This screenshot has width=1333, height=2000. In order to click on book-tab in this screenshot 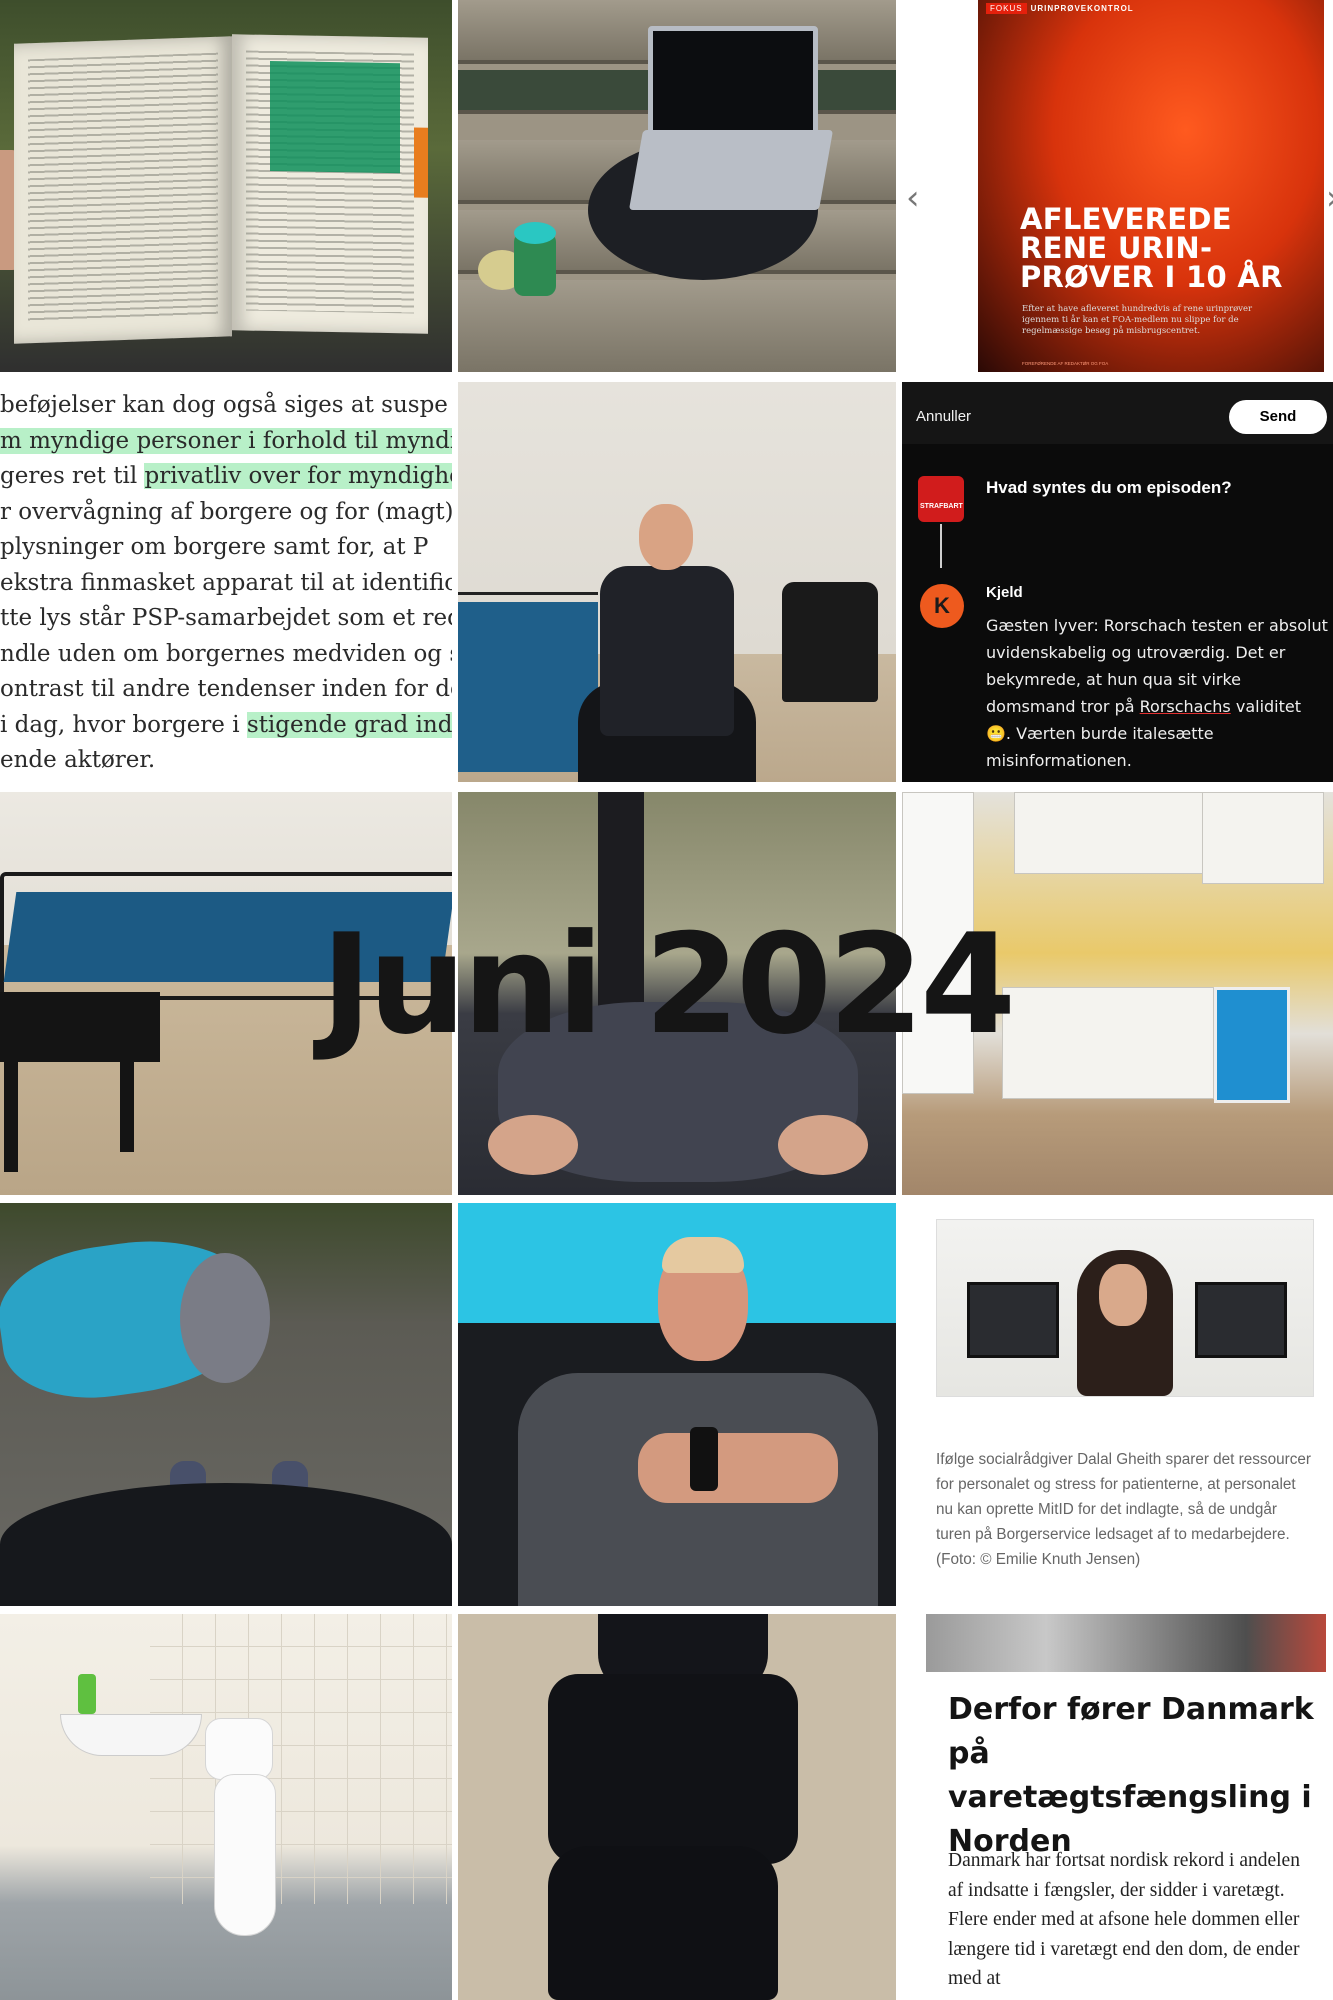, I will do `click(421, 162)`.